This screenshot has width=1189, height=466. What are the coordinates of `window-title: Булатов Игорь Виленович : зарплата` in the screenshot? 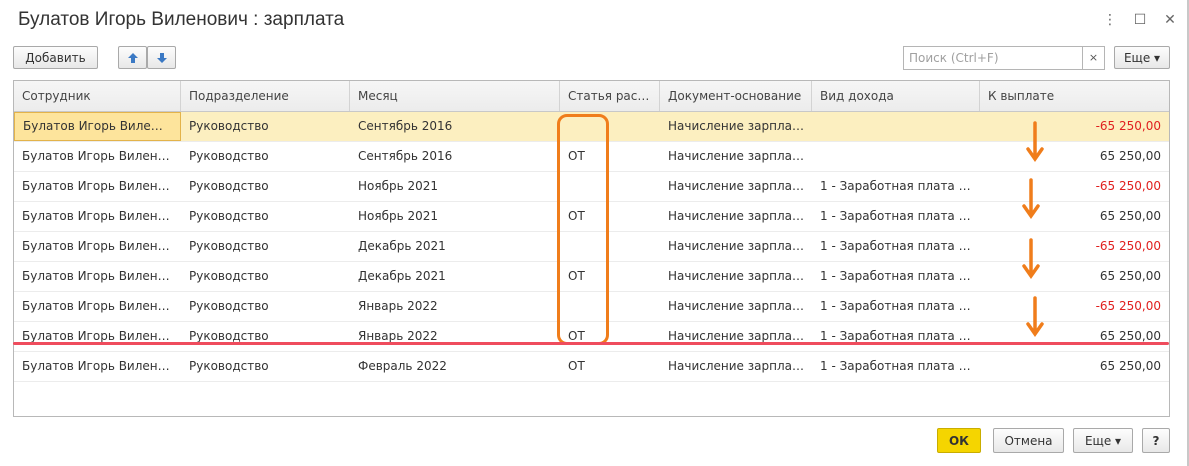 It's located at (181, 19).